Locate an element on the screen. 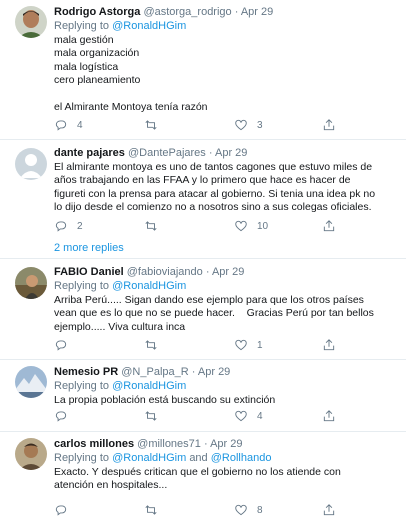 The width and height of the screenshot is (406, 524). more-replies-link: 2 more replies is located at coordinates (89, 248).